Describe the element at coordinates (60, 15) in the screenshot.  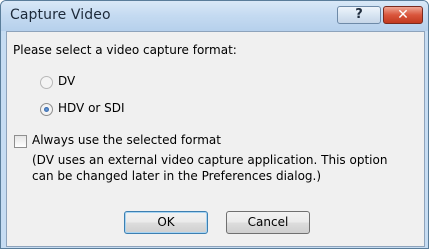
I see `window-title: Capture Video` at that location.